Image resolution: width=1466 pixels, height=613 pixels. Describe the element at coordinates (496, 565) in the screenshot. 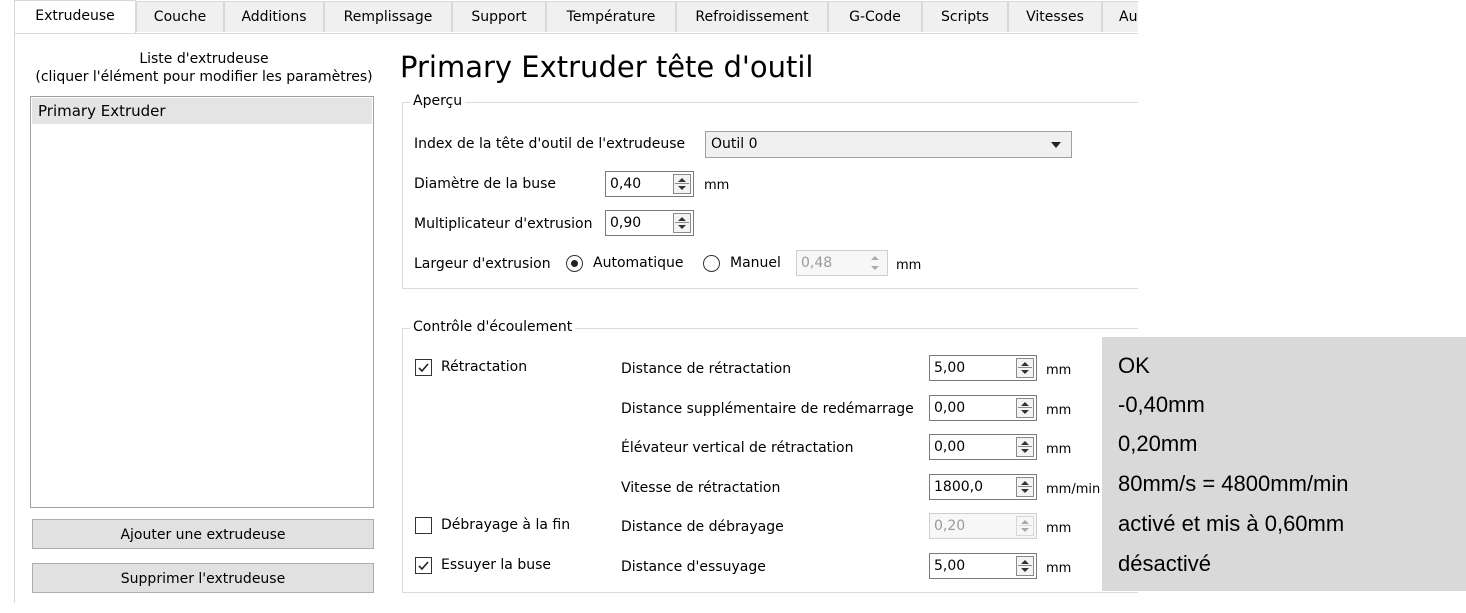

I see `wipe-label: Essuyer la buse` at that location.